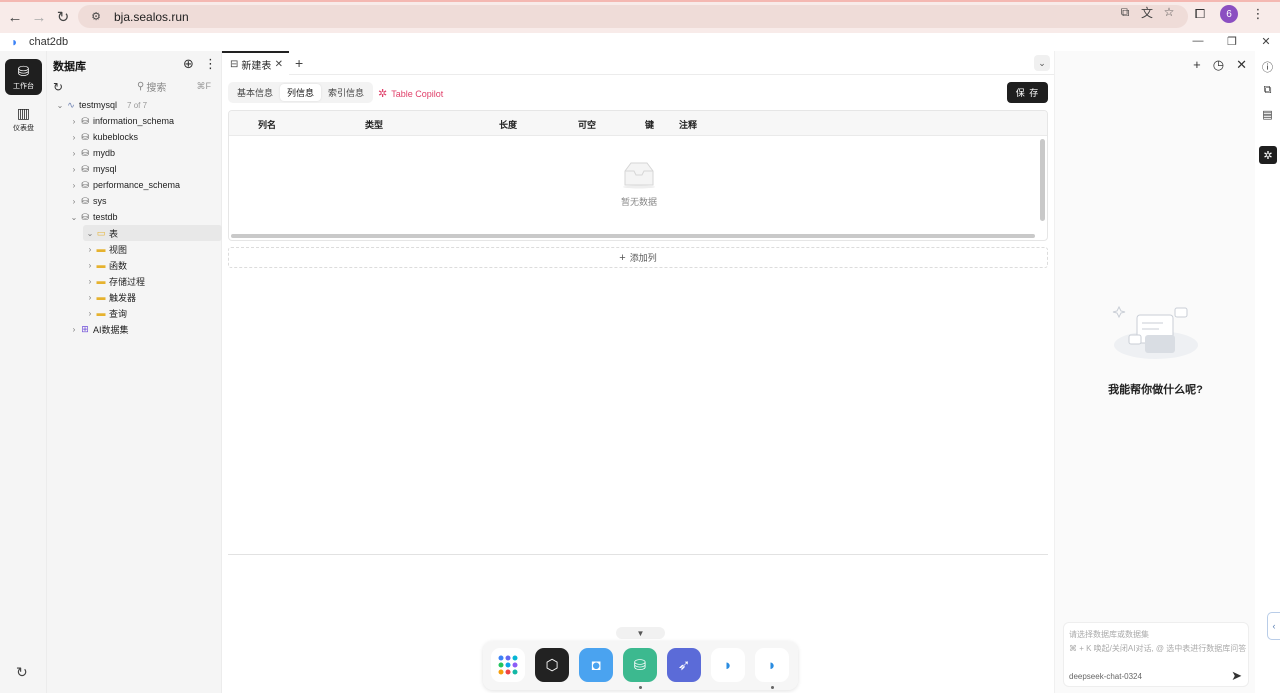 The height and width of the screenshot is (693, 1280). I want to click on tree-label: information_schema, so click(134, 121).